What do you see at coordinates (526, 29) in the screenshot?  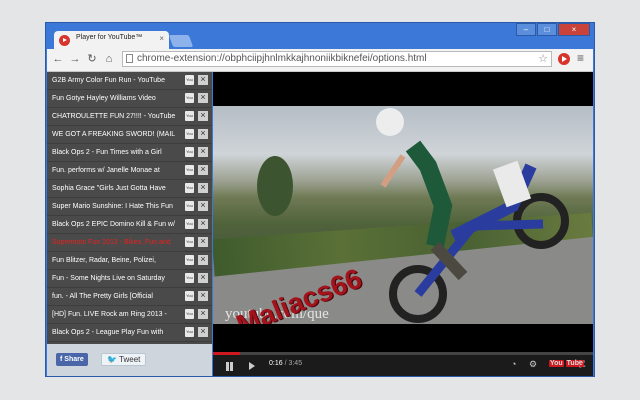 I see `minimize-button: –` at bounding box center [526, 29].